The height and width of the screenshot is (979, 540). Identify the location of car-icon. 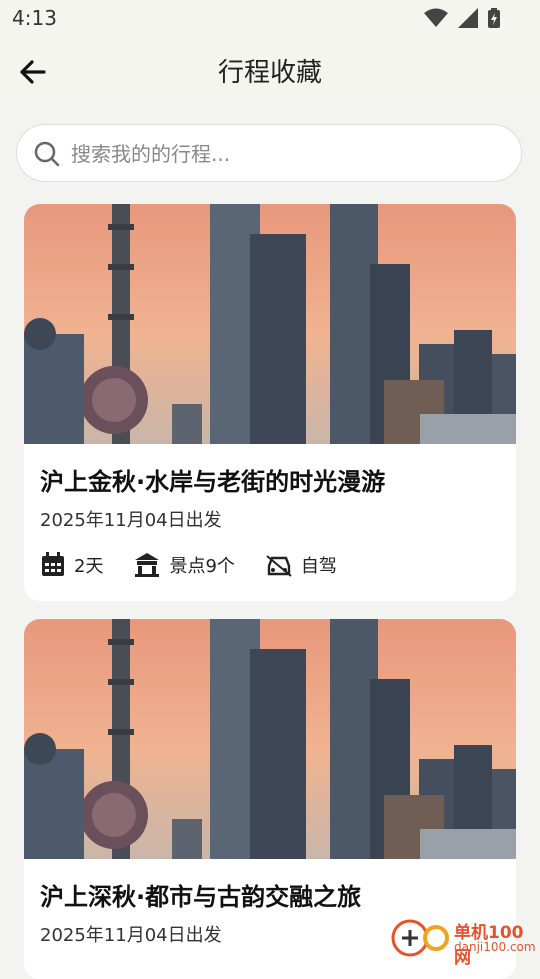
(279, 566).